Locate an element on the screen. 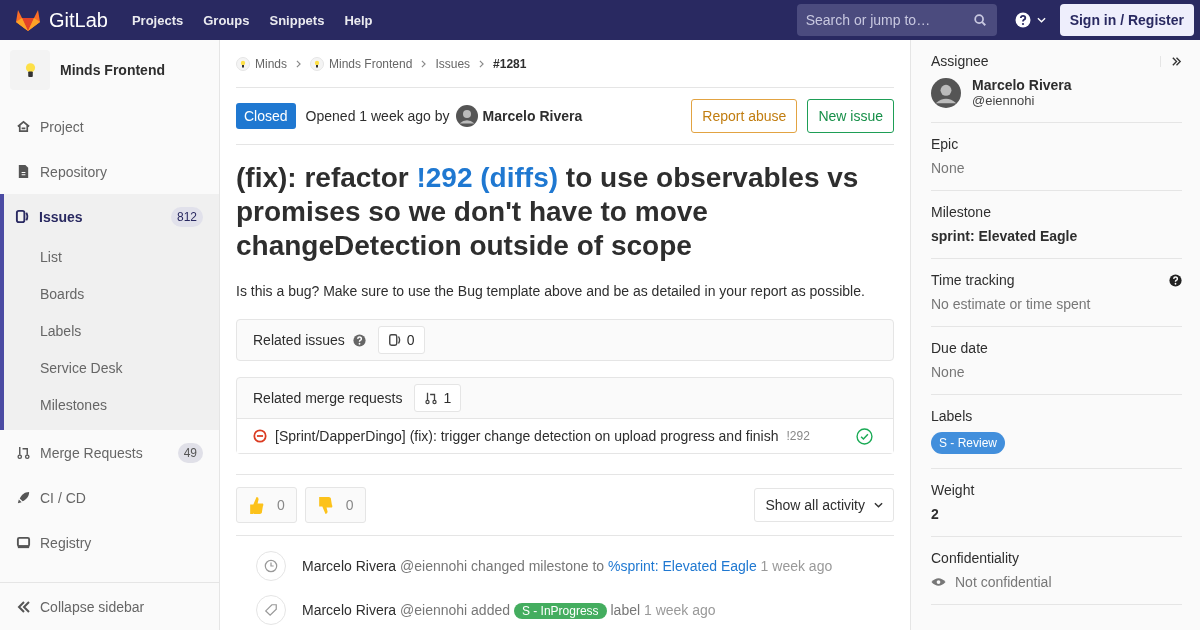  block-title: Milestone is located at coordinates (961, 212).